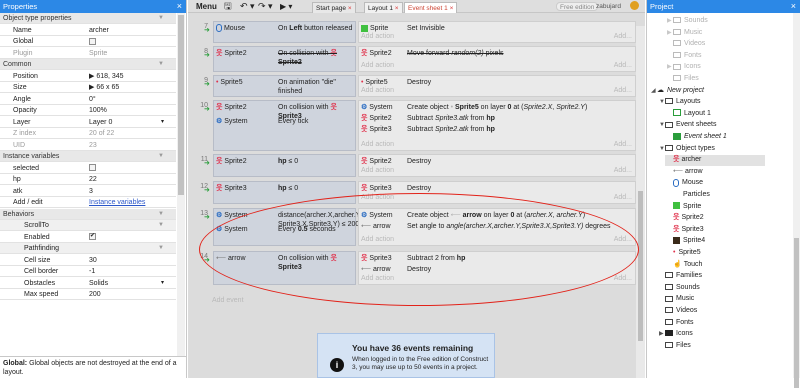 The width and height of the screenshot is (800, 388). I want to click on property-value: Layer 0, so click(100, 122).